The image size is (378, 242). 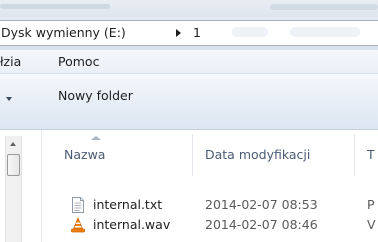 What do you see at coordinates (78, 205) in the screenshot?
I see `text-file-icon` at bounding box center [78, 205].